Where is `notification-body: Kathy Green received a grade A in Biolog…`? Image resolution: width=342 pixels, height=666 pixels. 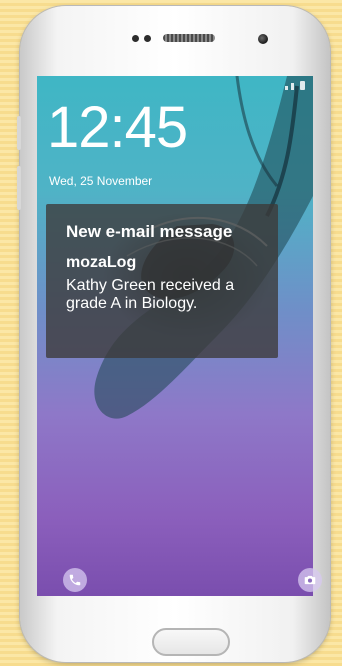 notification-body: Kathy Green received a grade A in Biolog… is located at coordinates (150, 294).